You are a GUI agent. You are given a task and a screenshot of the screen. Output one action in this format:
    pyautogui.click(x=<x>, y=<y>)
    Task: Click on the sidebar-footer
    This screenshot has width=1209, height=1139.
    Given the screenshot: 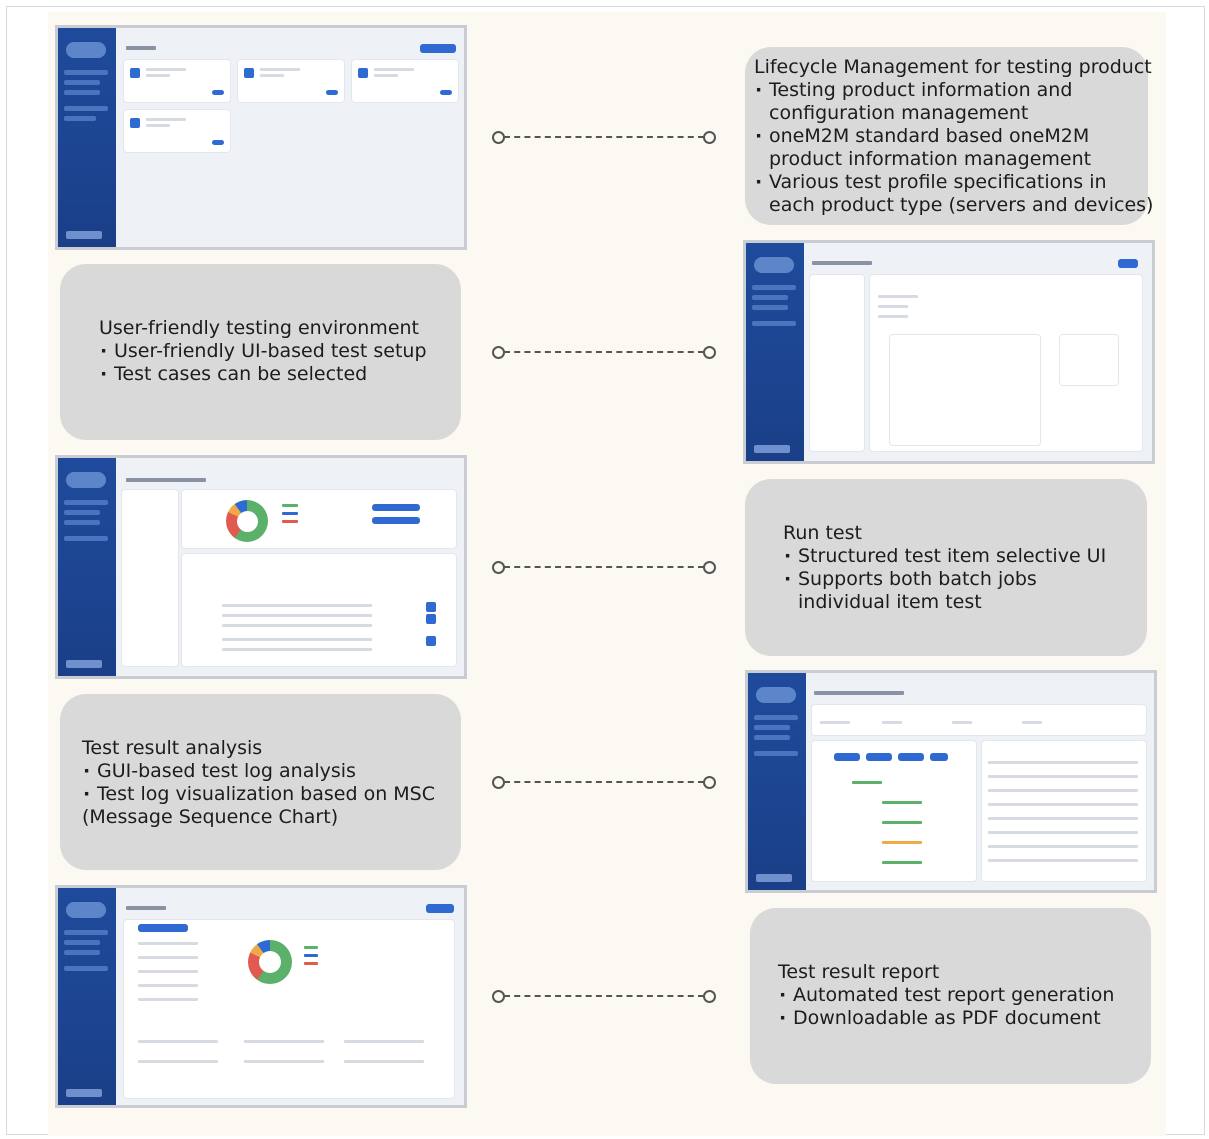 What is the action you would take?
    pyautogui.click(x=84, y=235)
    